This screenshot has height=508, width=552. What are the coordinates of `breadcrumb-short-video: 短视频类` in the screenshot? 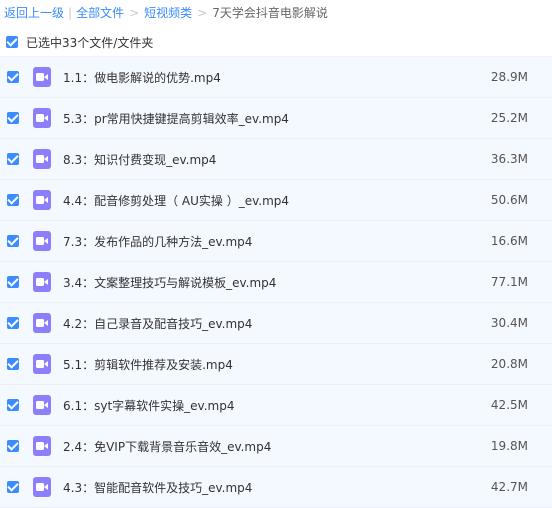 It's located at (168, 13).